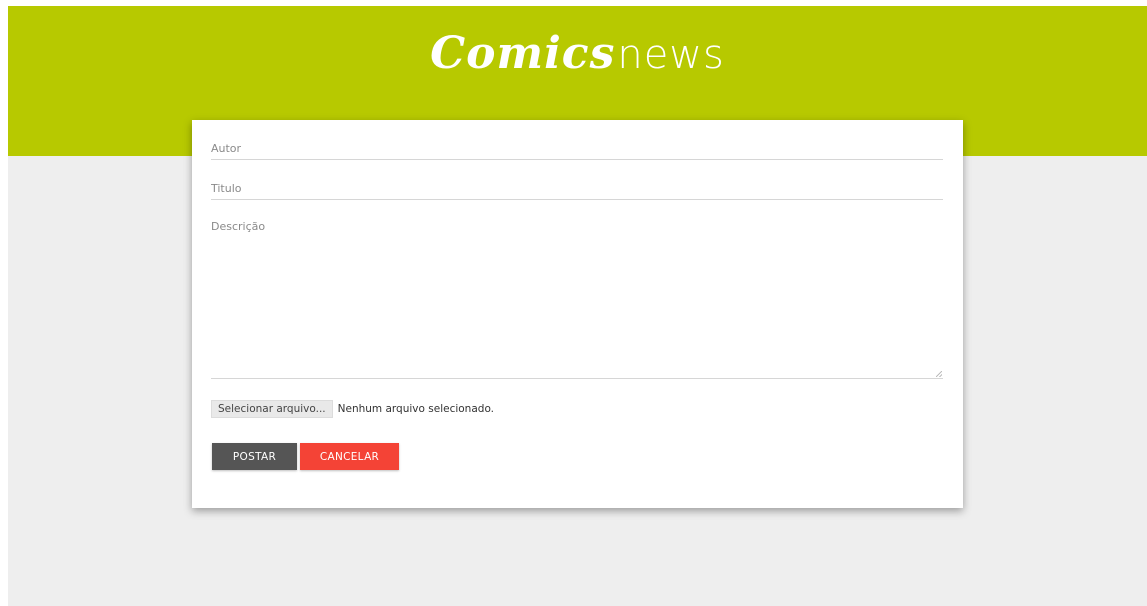  I want to click on titulo-field-wrapper, so click(577, 191).